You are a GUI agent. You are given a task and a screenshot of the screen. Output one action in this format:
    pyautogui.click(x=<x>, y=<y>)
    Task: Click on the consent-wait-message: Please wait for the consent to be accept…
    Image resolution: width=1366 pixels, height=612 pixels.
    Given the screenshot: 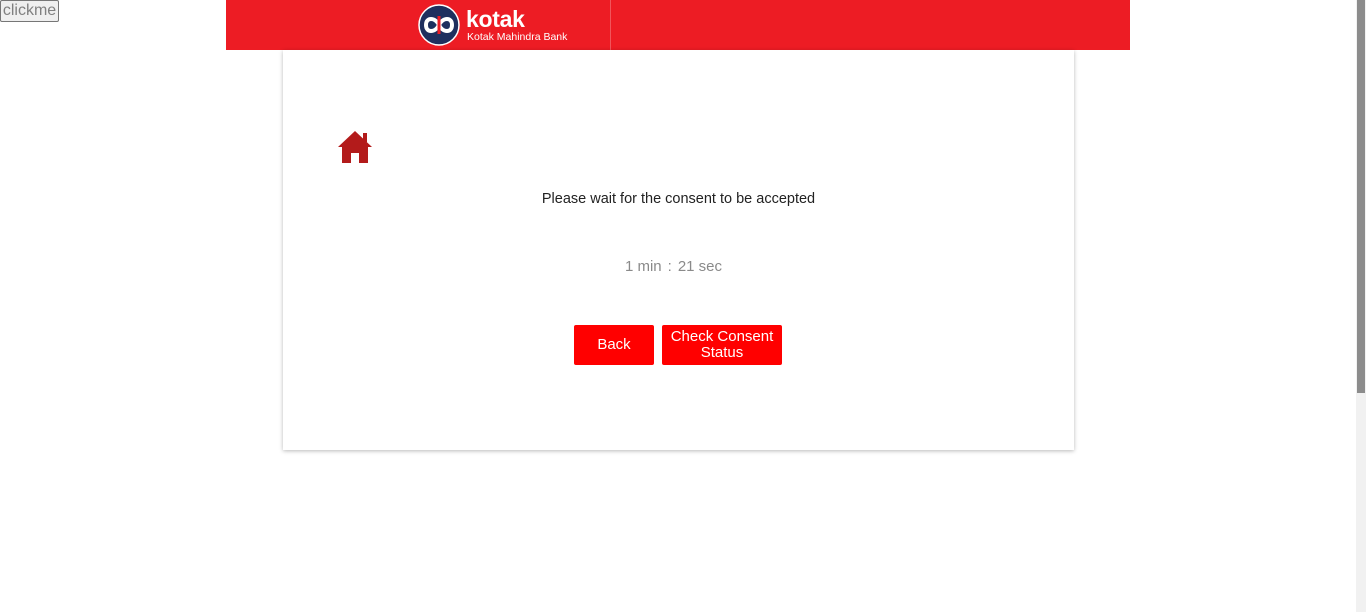 What is the action you would take?
    pyautogui.click(x=678, y=199)
    